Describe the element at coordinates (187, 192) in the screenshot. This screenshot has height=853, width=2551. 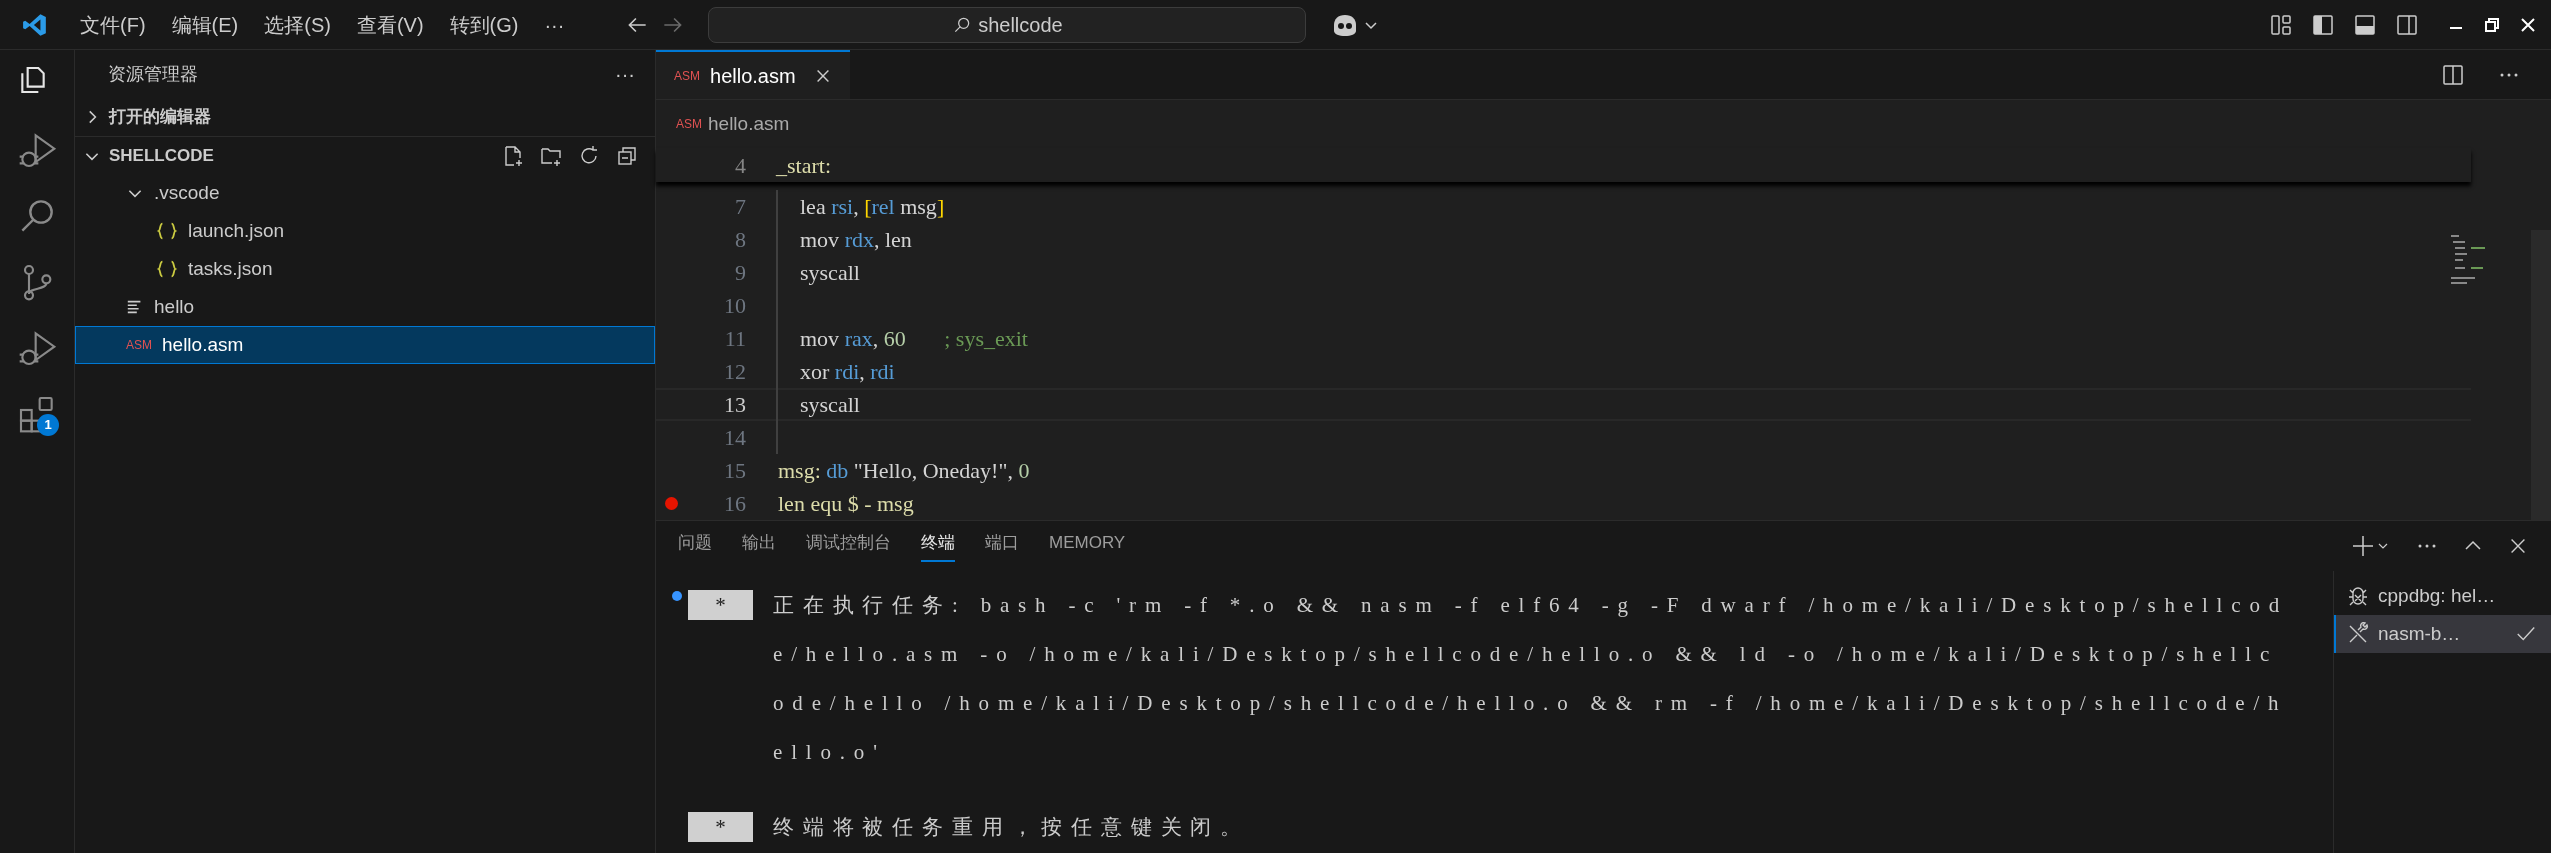
I see `file-name: .vscode` at that location.